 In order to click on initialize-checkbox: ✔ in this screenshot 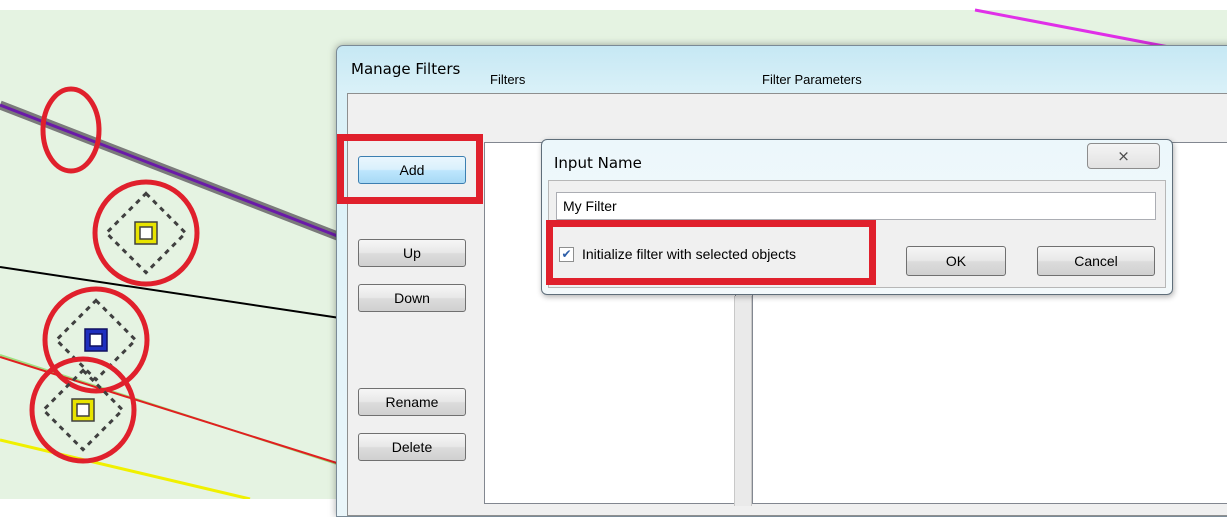, I will do `click(566, 254)`.